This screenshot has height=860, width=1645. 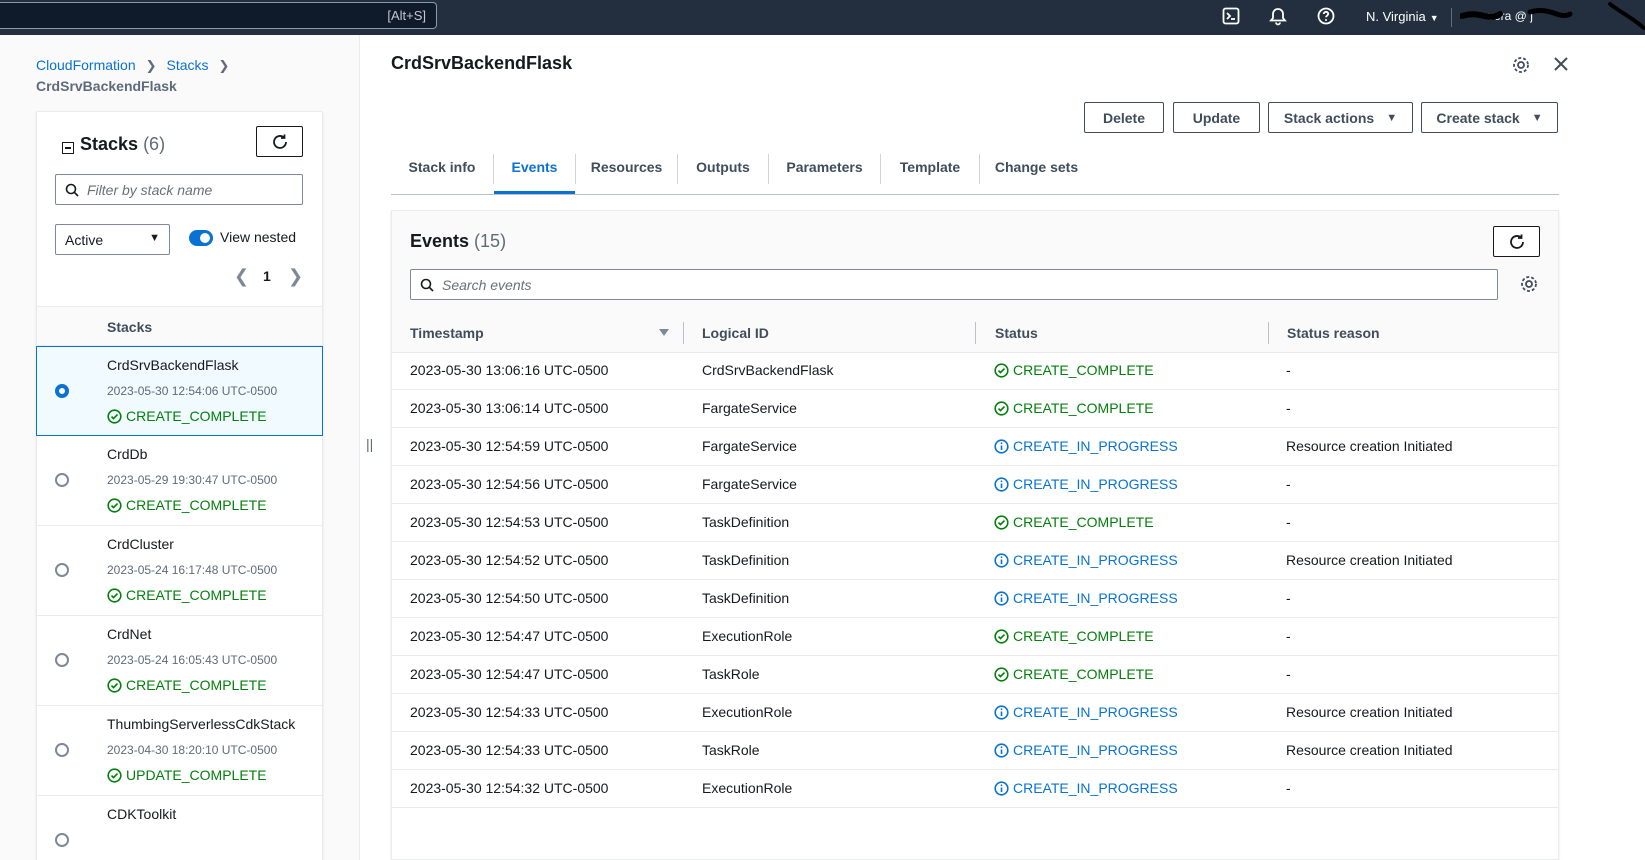 What do you see at coordinates (1451, 17) in the screenshot?
I see `divider` at bounding box center [1451, 17].